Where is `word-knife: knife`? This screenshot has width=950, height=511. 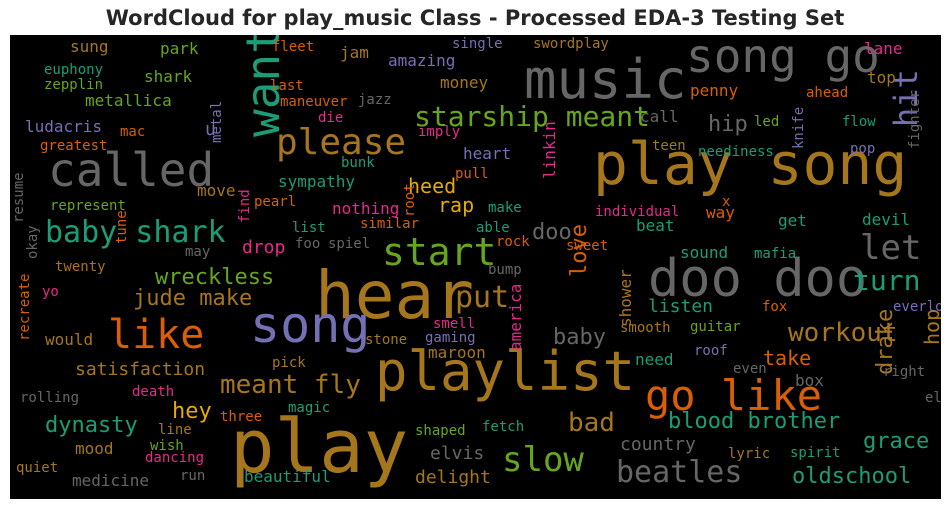 word-knife: knife is located at coordinates (799, 127).